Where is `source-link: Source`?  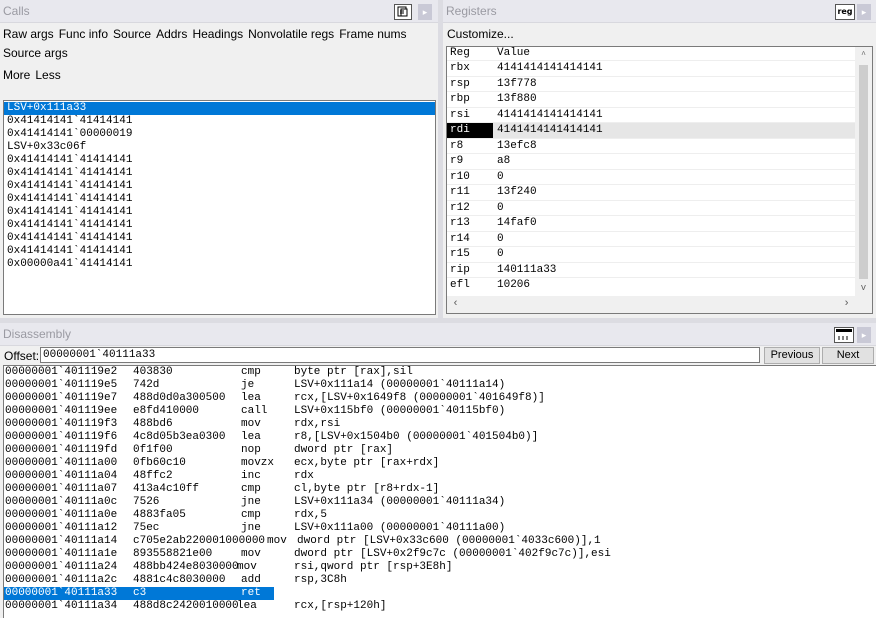
source-link: Source is located at coordinates (132, 34).